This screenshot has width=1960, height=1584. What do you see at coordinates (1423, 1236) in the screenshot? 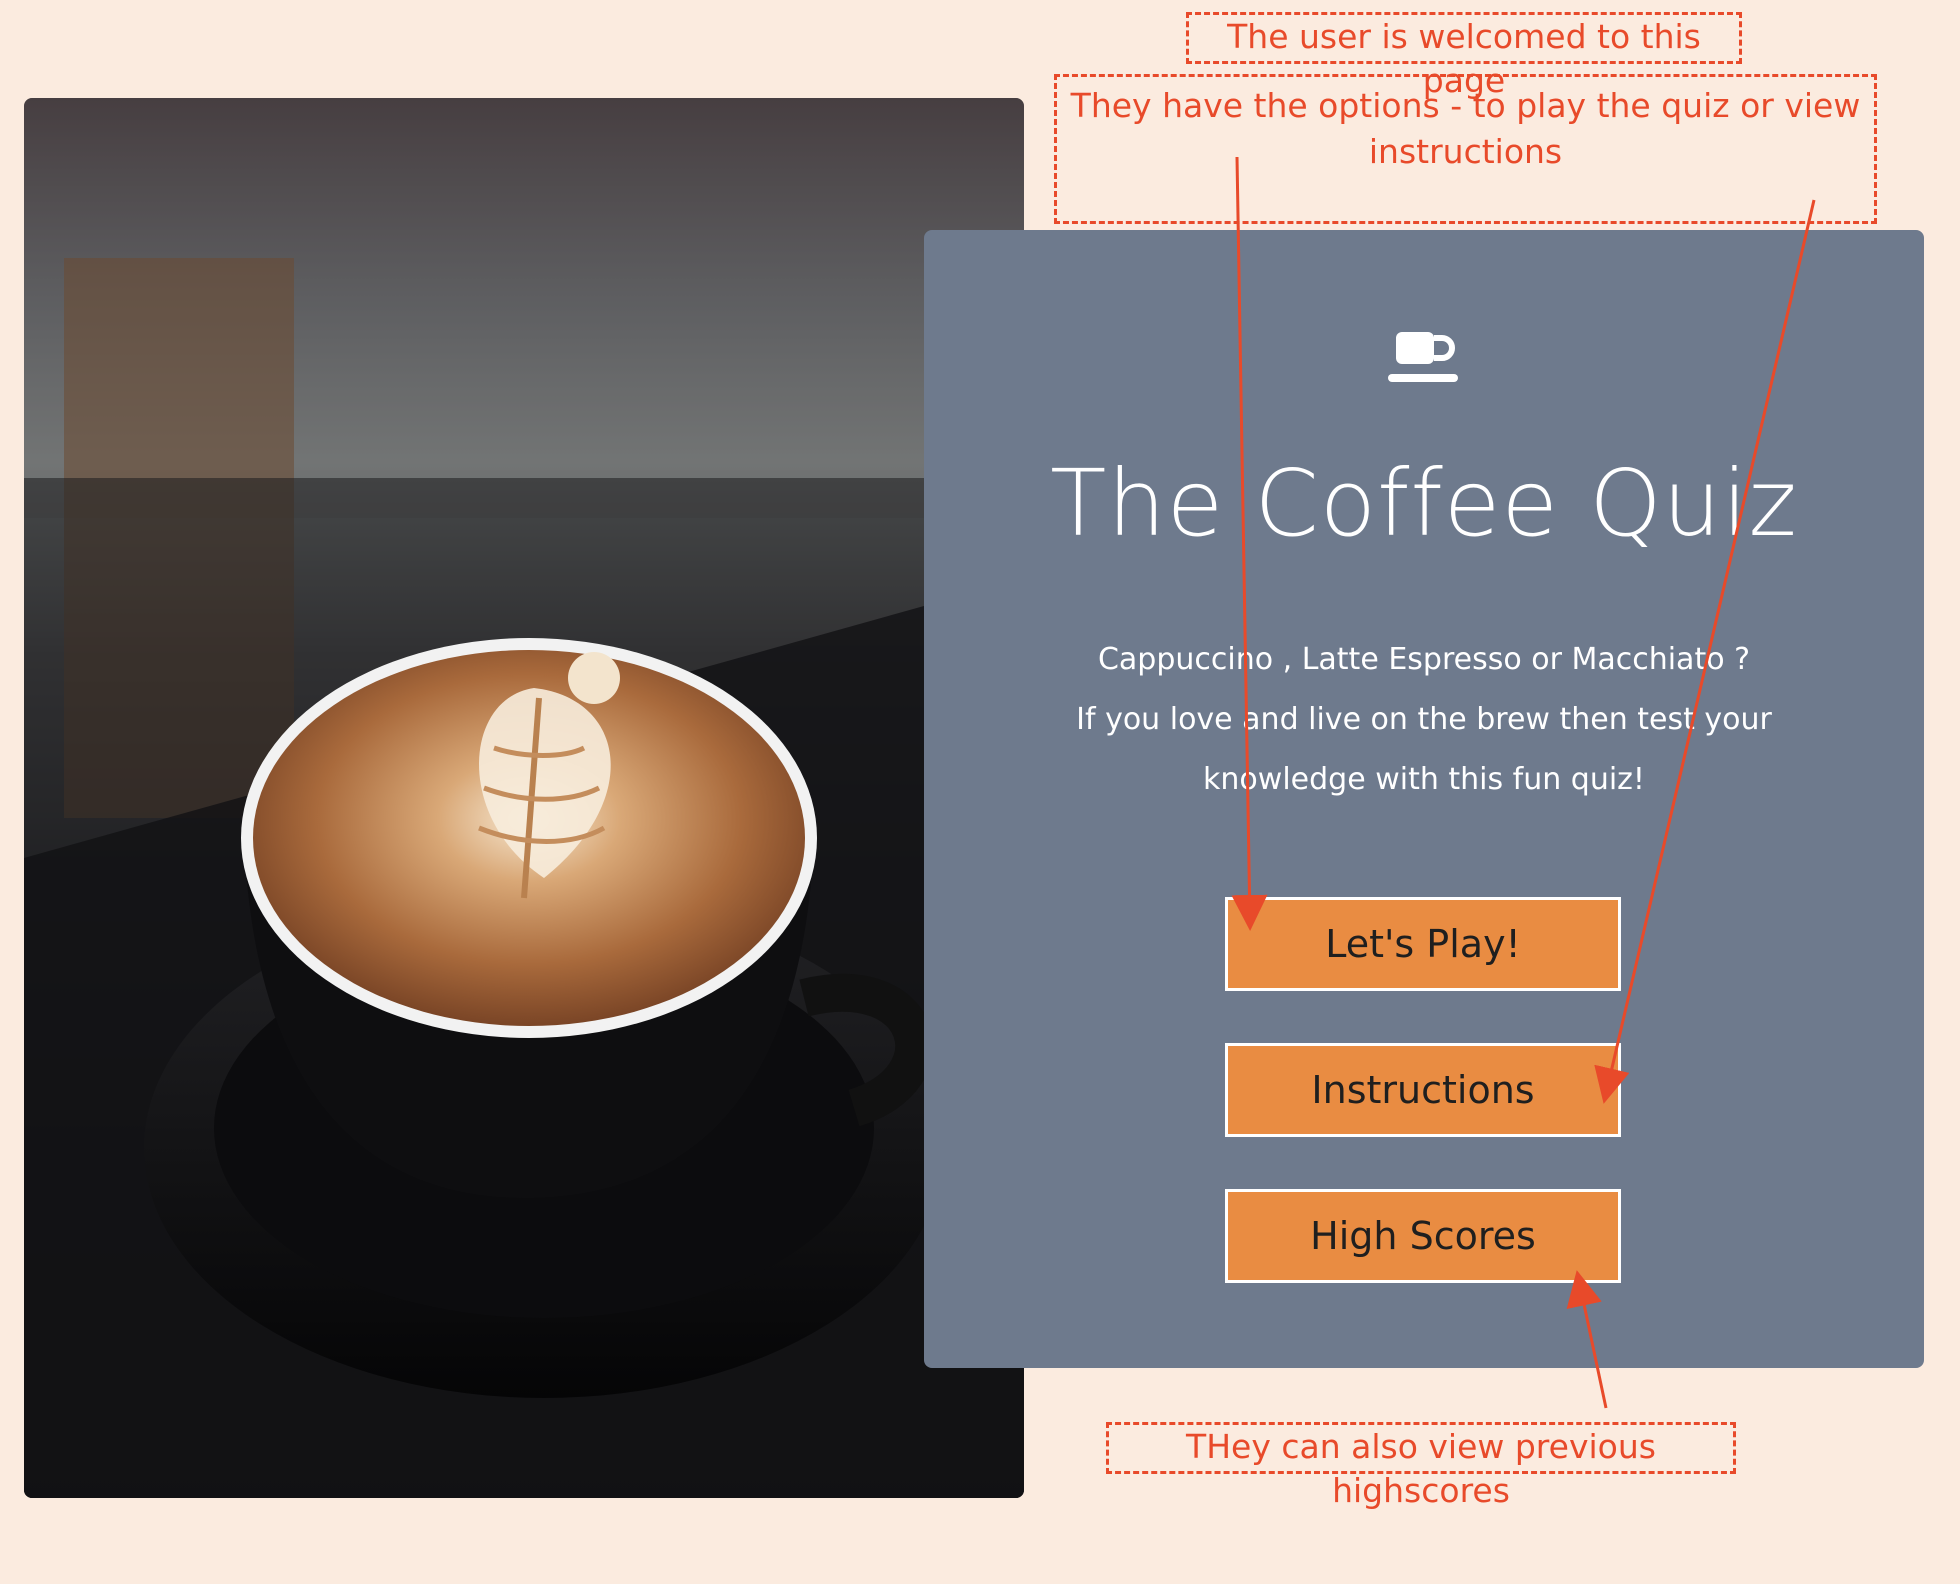
I see `high-scores-button: High Scores` at bounding box center [1423, 1236].